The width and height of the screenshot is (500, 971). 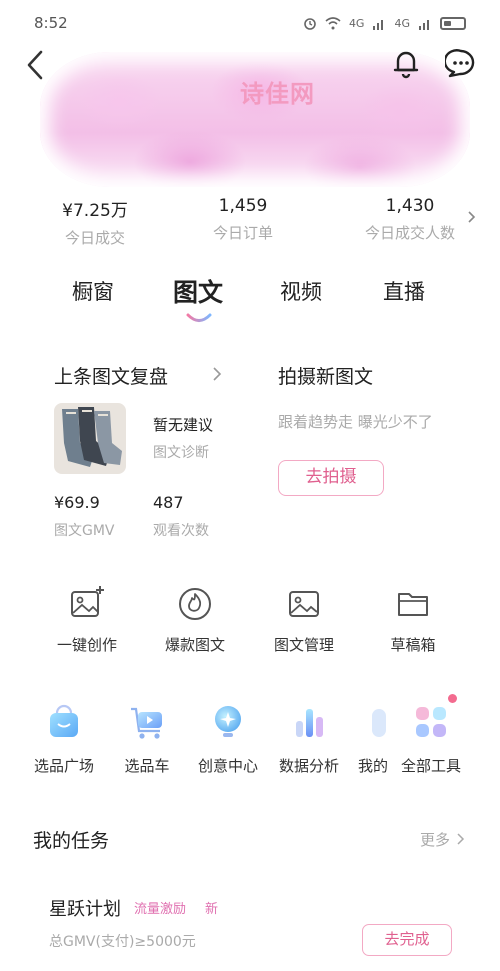 I want to click on feature-selection-cart: 选品车, so click(x=147, y=738).